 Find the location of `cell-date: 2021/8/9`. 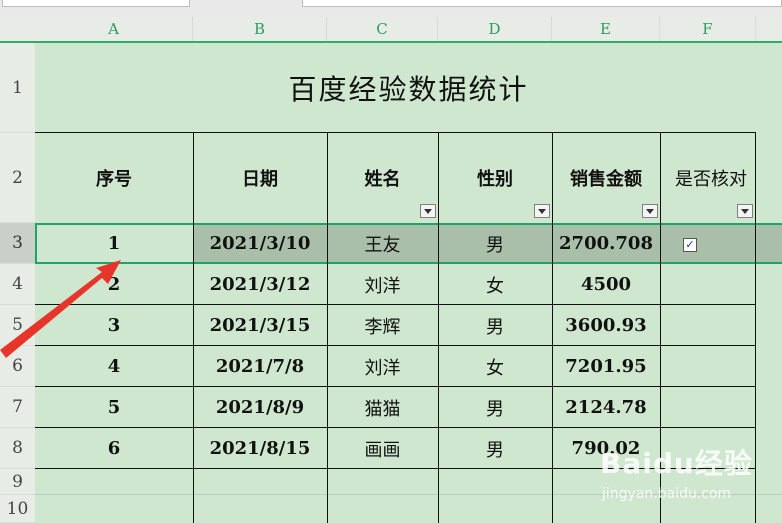

cell-date: 2021/8/9 is located at coordinates (260, 407).